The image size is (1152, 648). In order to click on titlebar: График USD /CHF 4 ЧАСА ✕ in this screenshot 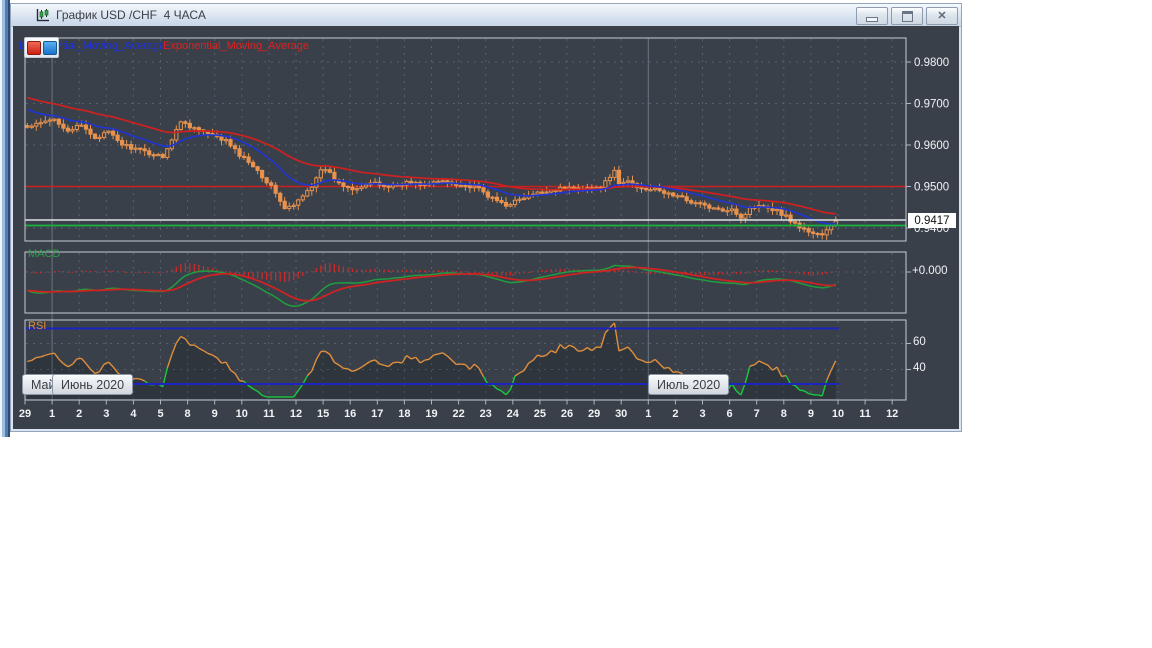, I will do `click(486, 15)`.